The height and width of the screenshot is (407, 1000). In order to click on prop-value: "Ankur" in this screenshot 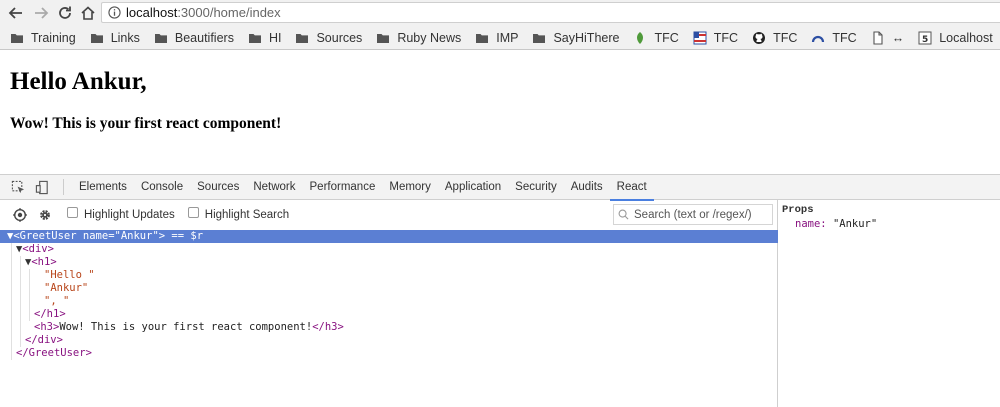, I will do `click(855, 224)`.